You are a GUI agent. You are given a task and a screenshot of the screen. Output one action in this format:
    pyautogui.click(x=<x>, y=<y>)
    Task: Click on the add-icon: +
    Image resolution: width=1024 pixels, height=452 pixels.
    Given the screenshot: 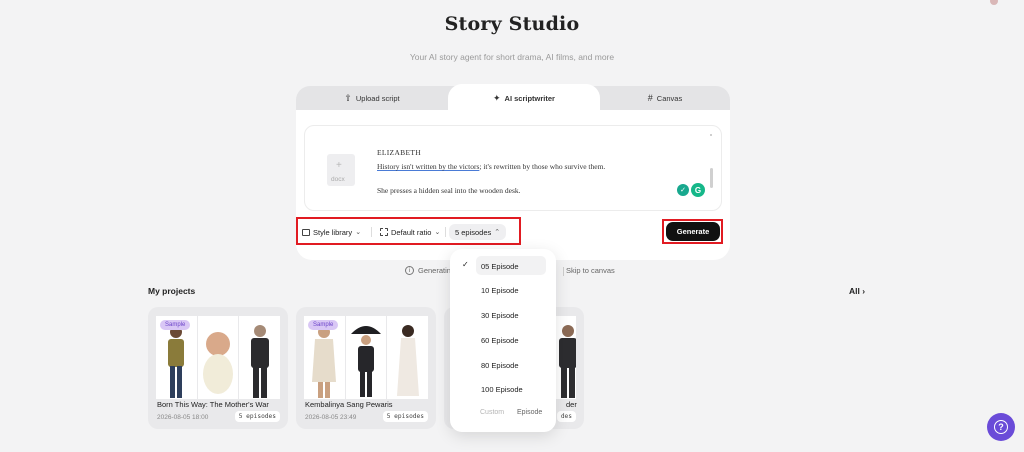 What is the action you would take?
    pyautogui.click(x=339, y=165)
    